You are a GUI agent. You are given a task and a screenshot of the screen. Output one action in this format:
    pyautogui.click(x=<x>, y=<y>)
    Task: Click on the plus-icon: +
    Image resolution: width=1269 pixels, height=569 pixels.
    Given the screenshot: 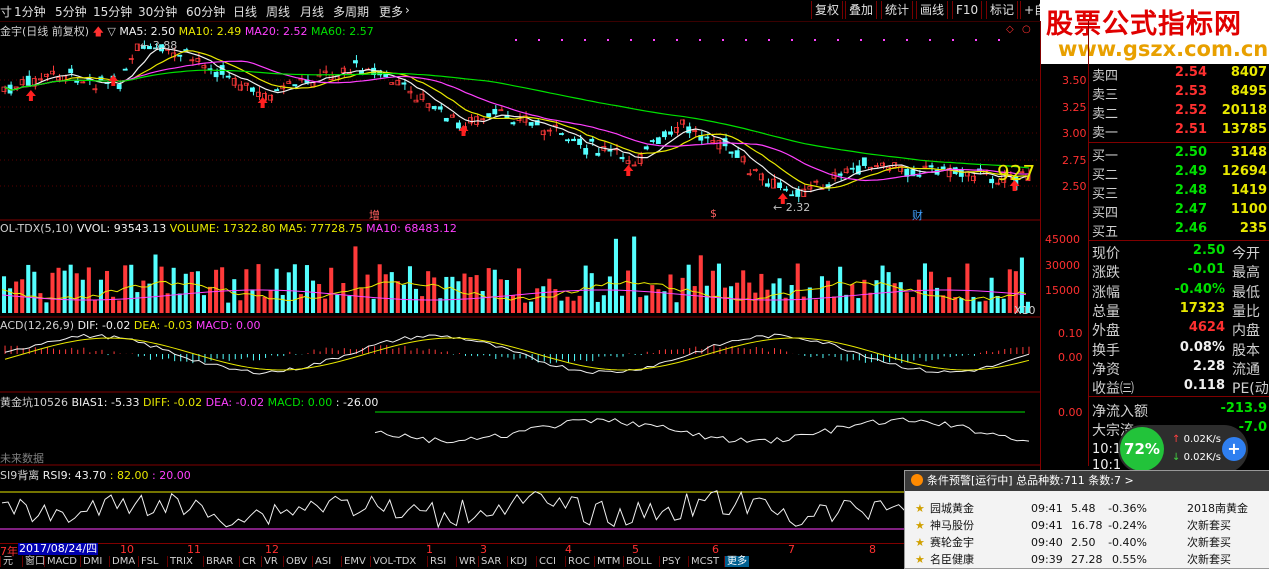 What is the action you would take?
    pyautogui.click(x=1234, y=449)
    